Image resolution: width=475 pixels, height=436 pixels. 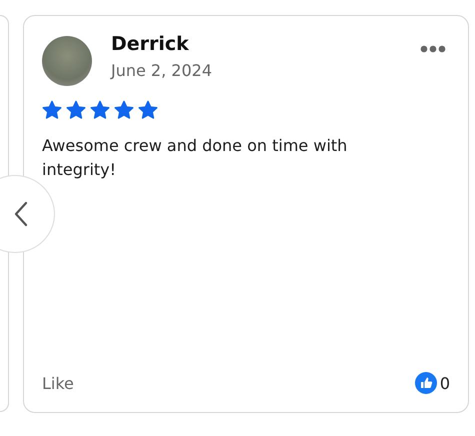 I want to click on more-options-icon, so click(x=433, y=49).